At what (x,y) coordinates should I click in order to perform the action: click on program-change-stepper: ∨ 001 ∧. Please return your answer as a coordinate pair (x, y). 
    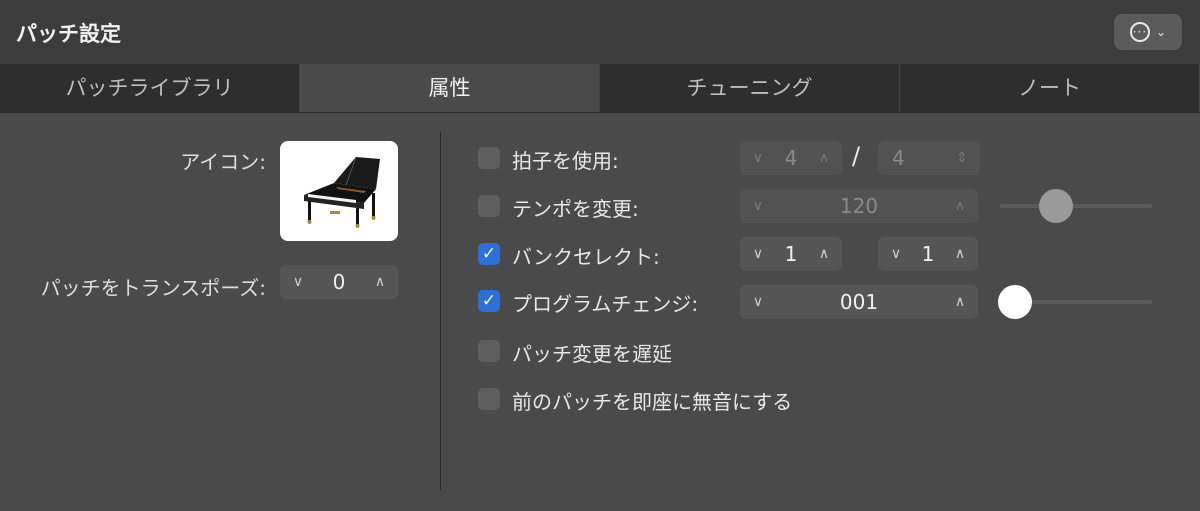
    Looking at the image, I should click on (859, 302).